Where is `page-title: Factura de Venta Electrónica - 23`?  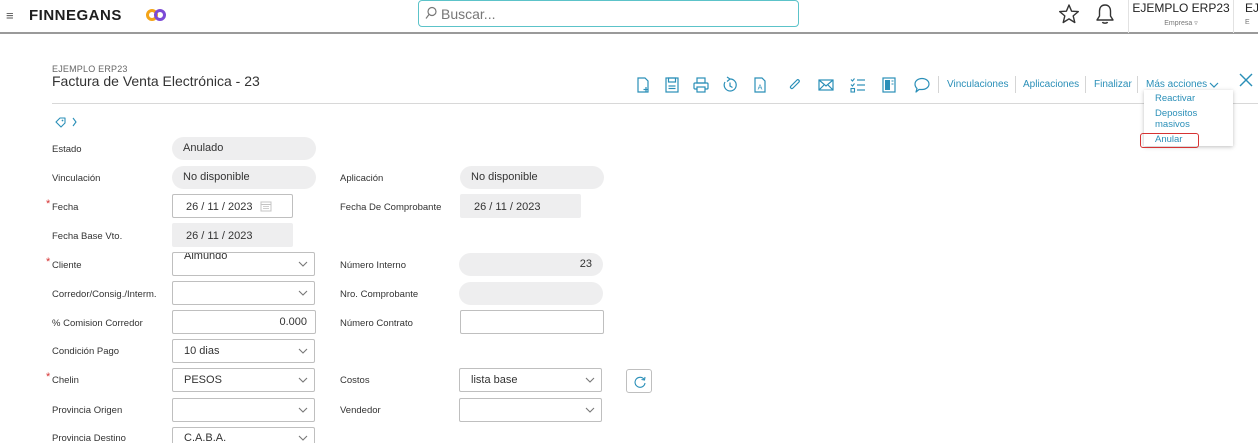
page-title: Factura de Venta Electrónica - 23 is located at coordinates (156, 81).